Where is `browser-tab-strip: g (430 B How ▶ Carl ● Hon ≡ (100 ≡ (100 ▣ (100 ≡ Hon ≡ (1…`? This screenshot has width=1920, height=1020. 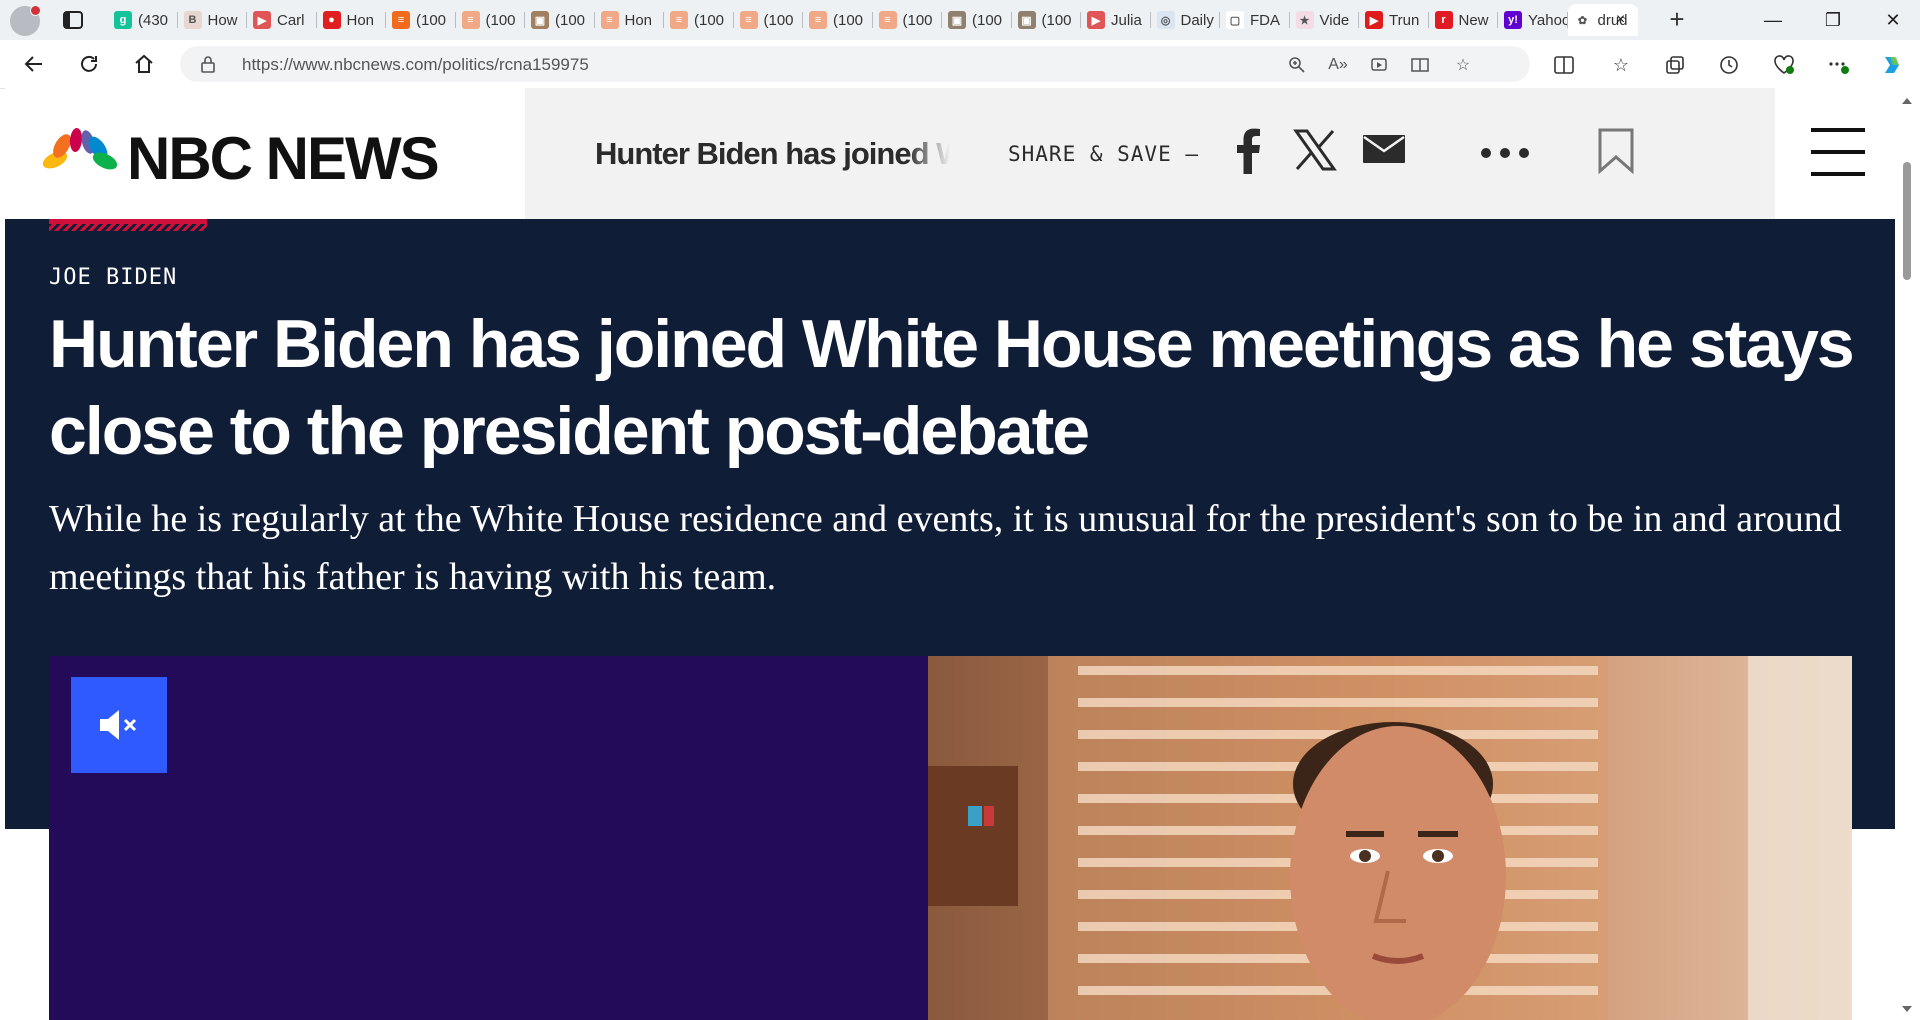 browser-tab-strip: g (430 B How ▶ Carl ● Hon ≡ (100 ≡ (100 ▣ (100 ≡ Hon ≡ (1… is located at coordinates (960, 20).